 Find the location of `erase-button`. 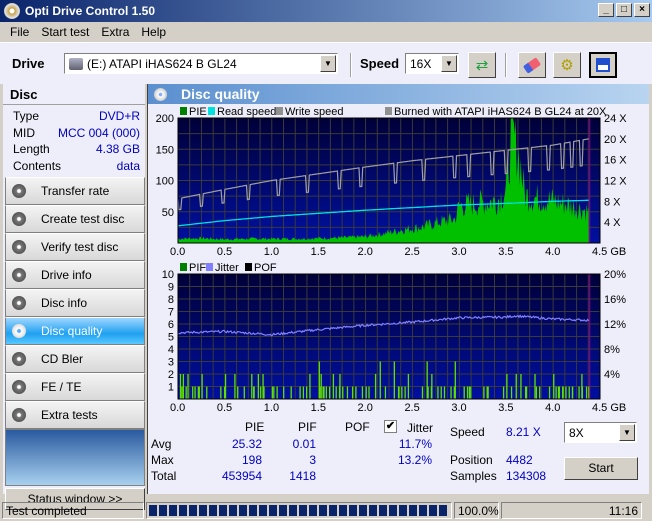

erase-button is located at coordinates (532, 65).